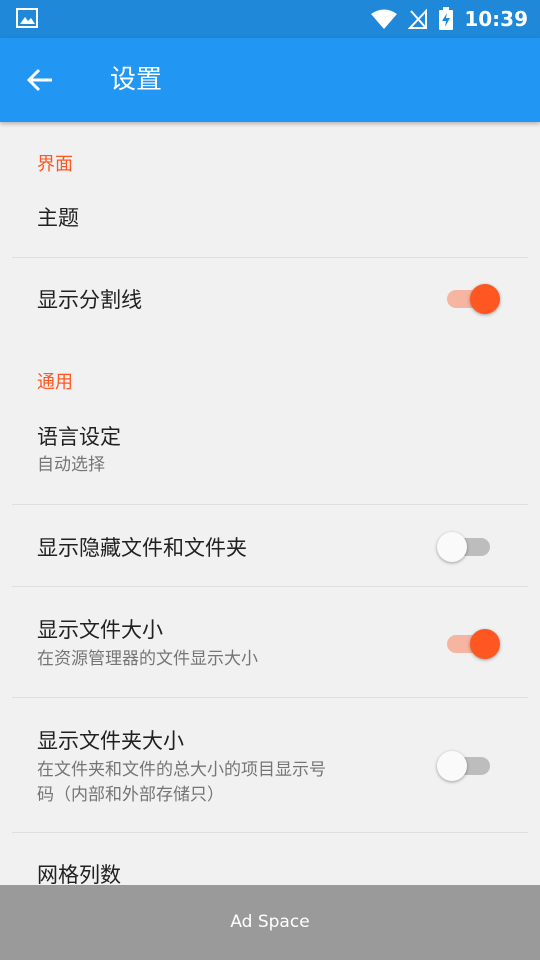 Image resolution: width=540 pixels, height=960 pixels. What do you see at coordinates (147, 659) in the screenshot?
I see `setting-subtitle: 在资源管理器的文件显示大小` at bounding box center [147, 659].